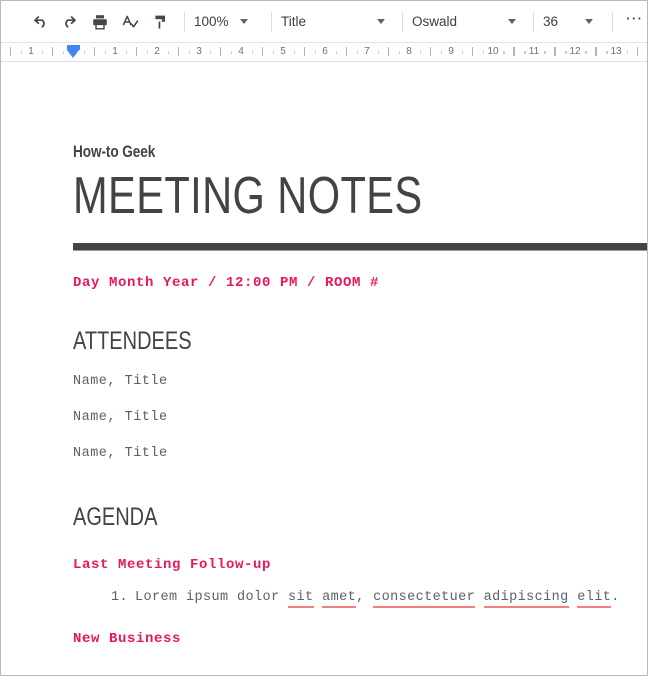 This screenshot has height=678, width=650. Describe the element at coordinates (40, 22) in the screenshot. I see `undo-icon` at that location.